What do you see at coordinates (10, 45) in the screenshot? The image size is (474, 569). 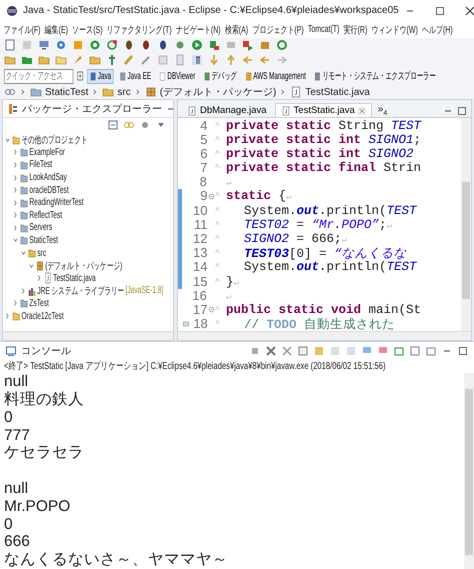 I see `new-page-icon` at bounding box center [10, 45].